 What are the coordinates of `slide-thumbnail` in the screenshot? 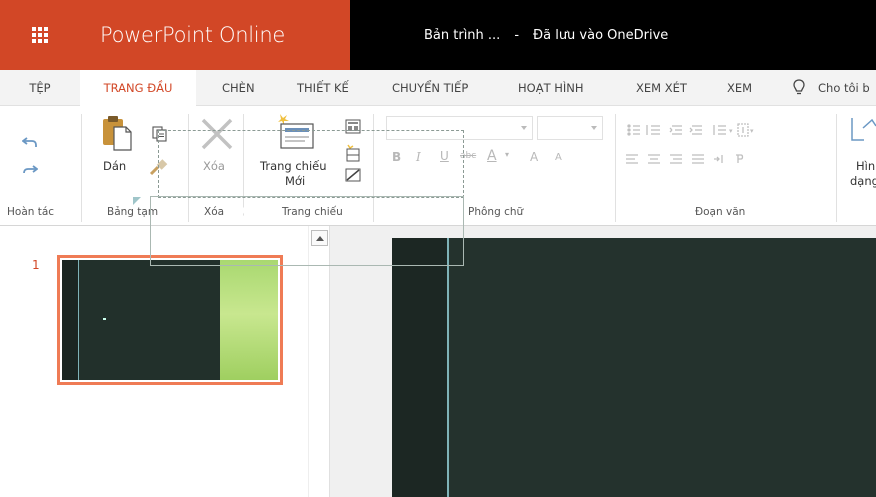 It's located at (170, 320).